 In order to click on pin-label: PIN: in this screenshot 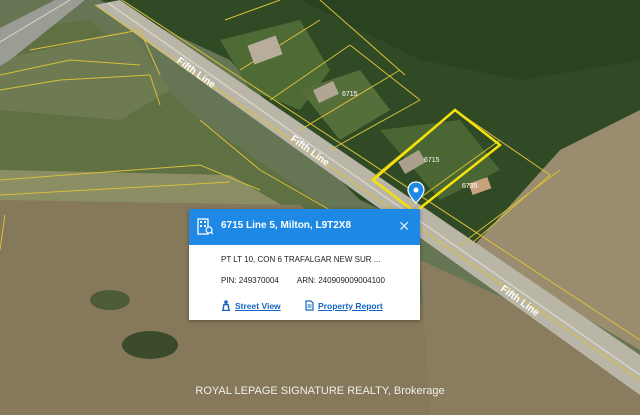, I will do `click(229, 280)`.